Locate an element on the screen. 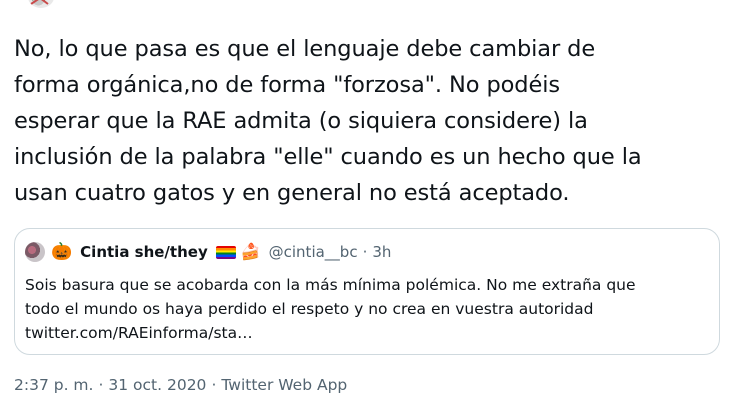 Image resolution: width=736 pixels, height=411 pixels. rainbow-flag-icon is located at coordinates (225, 252).